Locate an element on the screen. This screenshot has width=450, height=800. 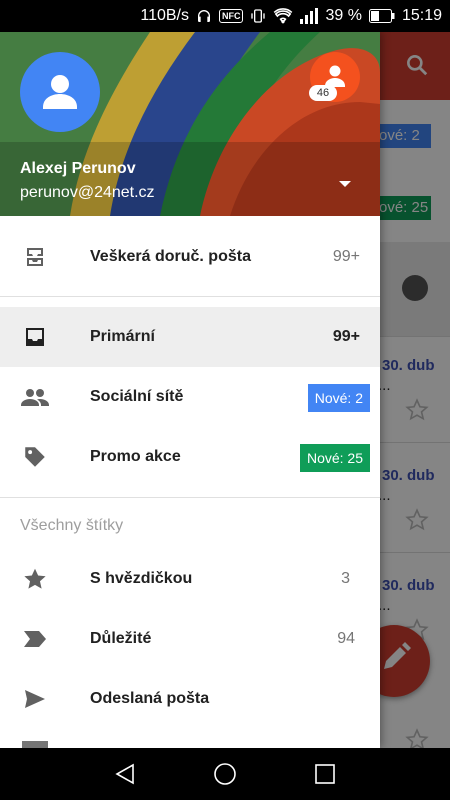
next-item-icon is located at coordinates (35, 744).